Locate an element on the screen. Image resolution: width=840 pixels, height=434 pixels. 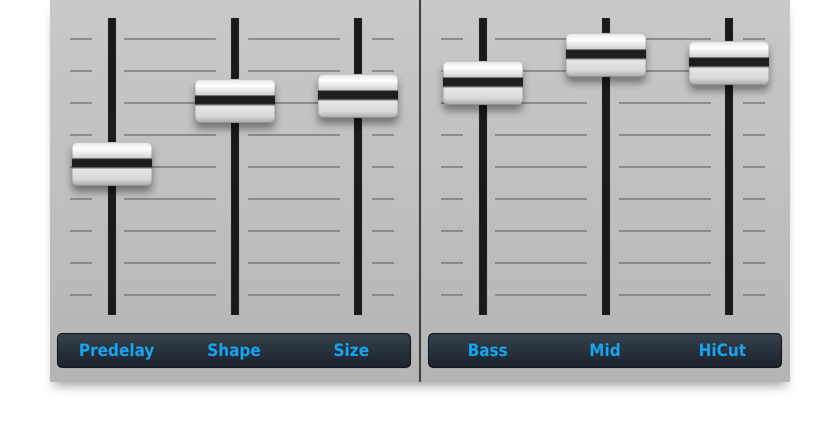
fader-label: Predelay is located at coordinates (117, 350).